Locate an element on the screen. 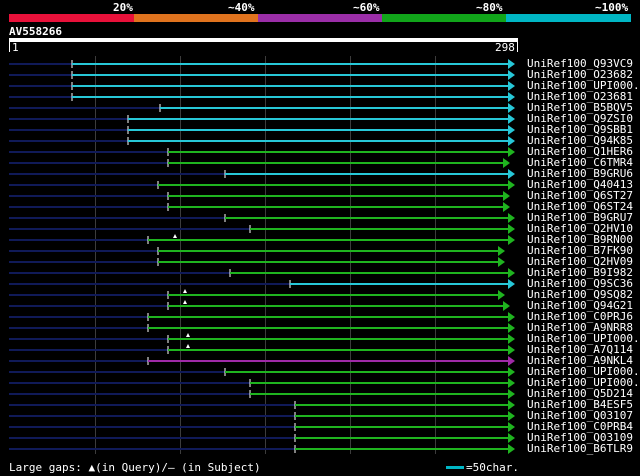 The height and width of the screenshot is (476, 640). scale-bar is located at coordinates (455, 467).